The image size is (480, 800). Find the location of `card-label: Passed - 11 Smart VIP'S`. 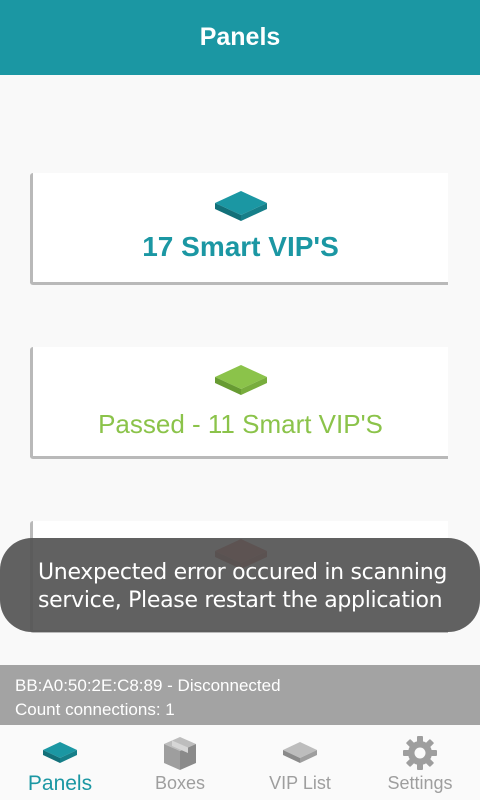

card-label: Passed - 11 Smart VIP'S is located at coordinates (240, 424).